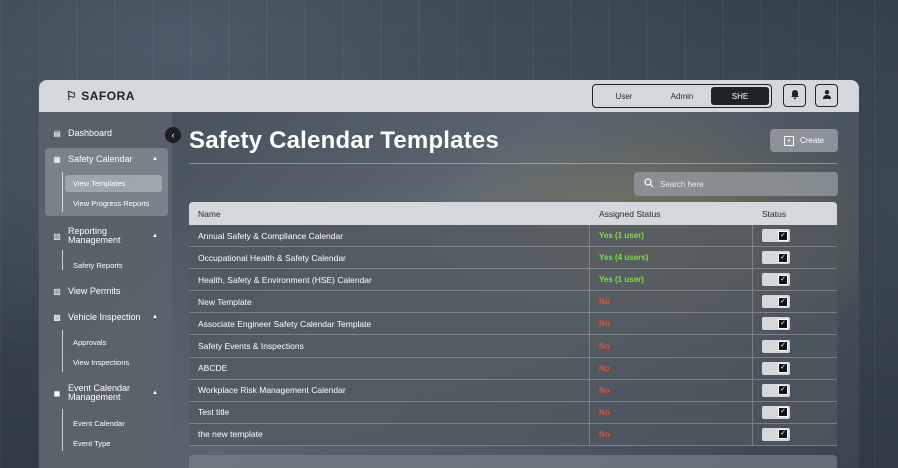  Describe the element at coordinates (113, 265) in the screenshot. I see `sidebar-subitem-safety-reports: Safety Reports` at that location.